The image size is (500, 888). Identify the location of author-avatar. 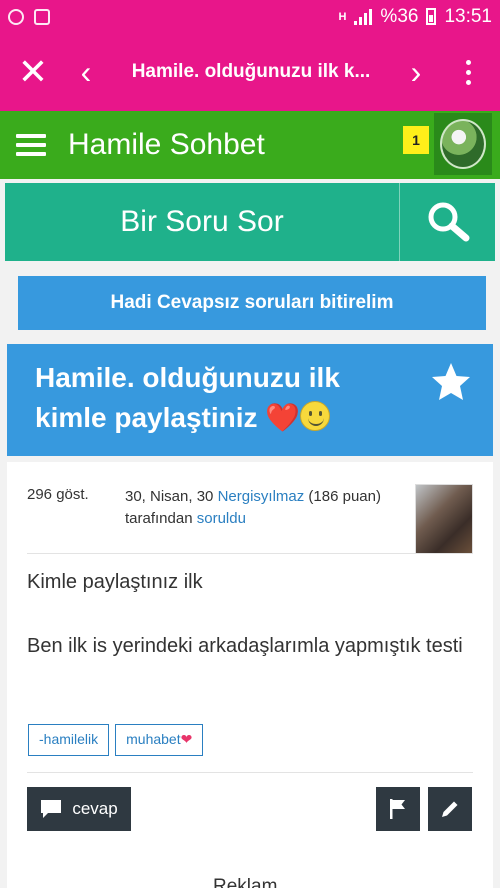
(444, 519).